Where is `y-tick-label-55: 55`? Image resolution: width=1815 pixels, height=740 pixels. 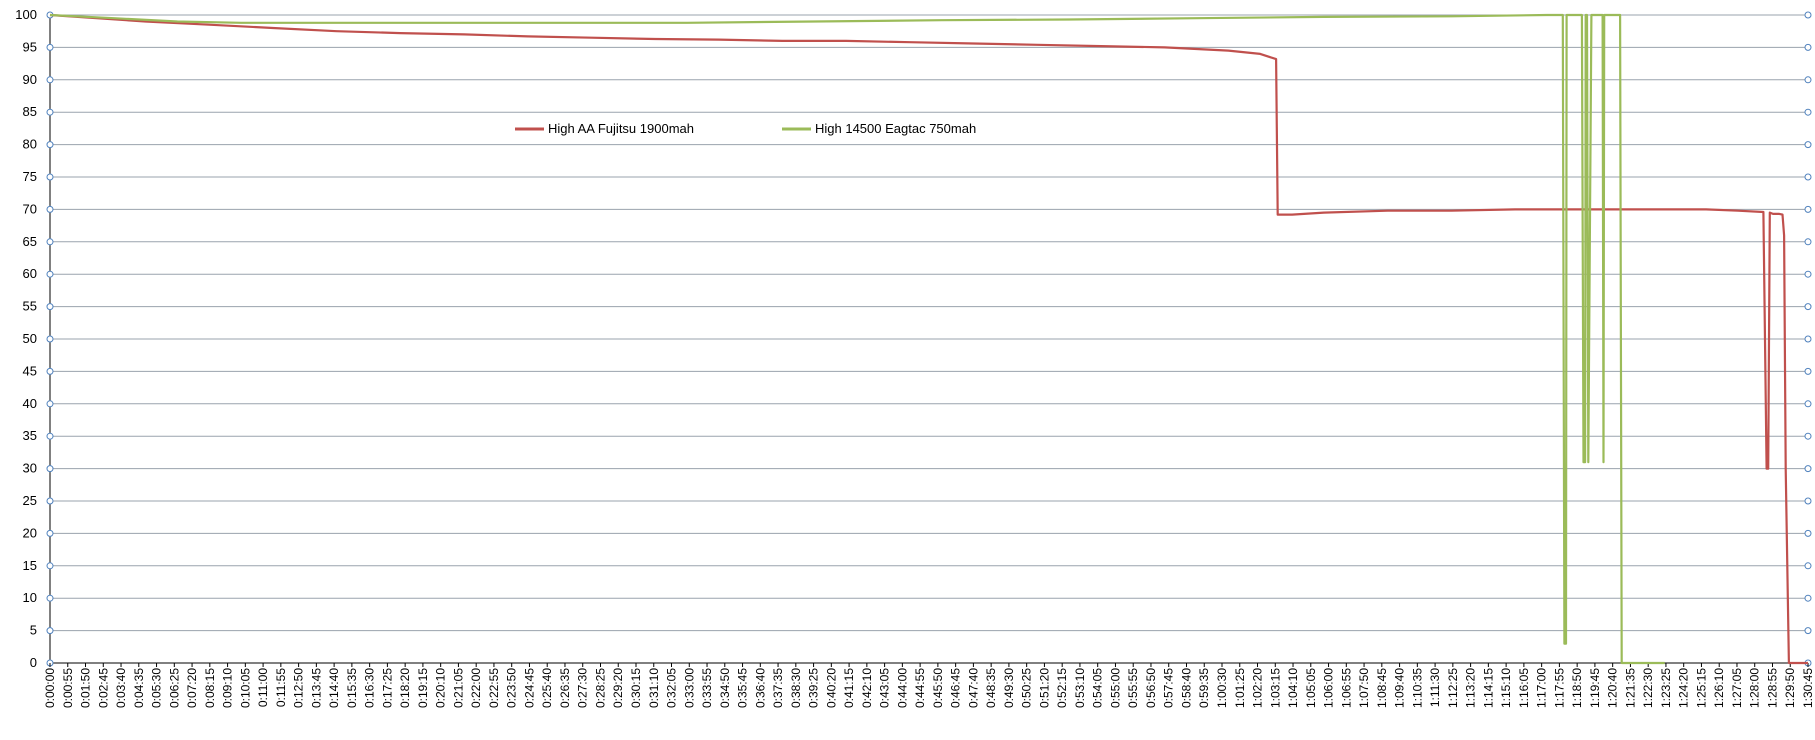
y-tick-label-55: 55 is located at coordinates (30, 306).